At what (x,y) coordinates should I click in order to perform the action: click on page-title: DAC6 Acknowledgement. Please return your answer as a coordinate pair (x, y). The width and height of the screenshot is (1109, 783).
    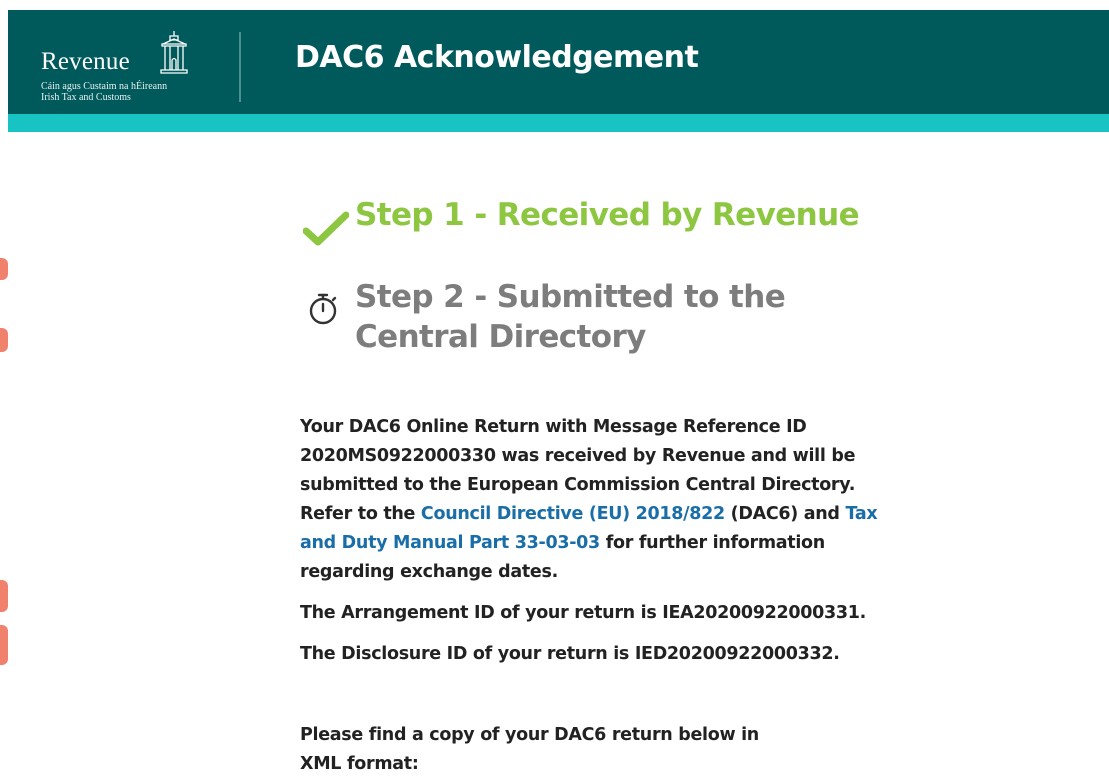
    Looking at the image, I should click on (497, 57).